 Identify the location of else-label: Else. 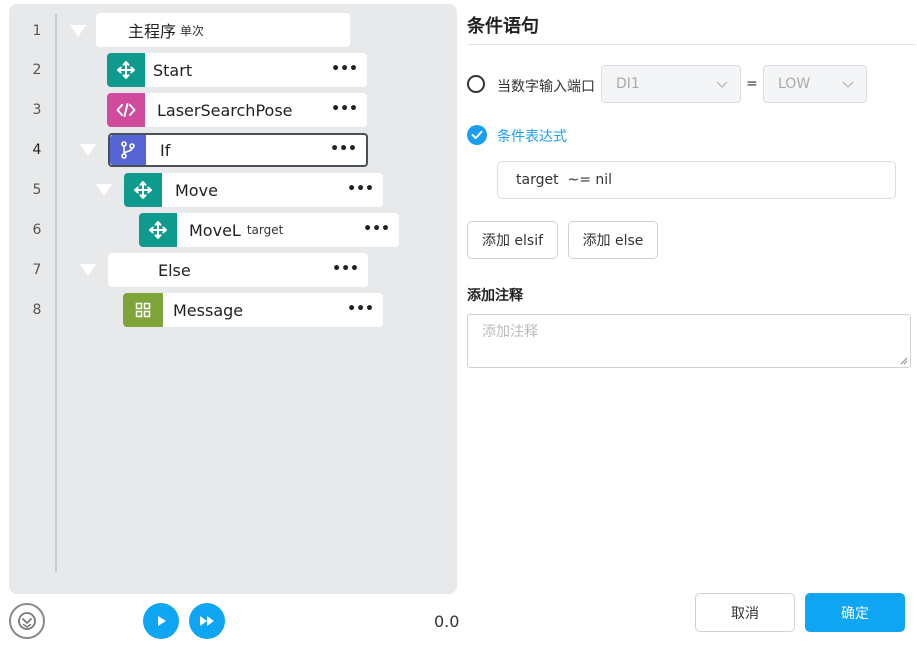
(174, 270).